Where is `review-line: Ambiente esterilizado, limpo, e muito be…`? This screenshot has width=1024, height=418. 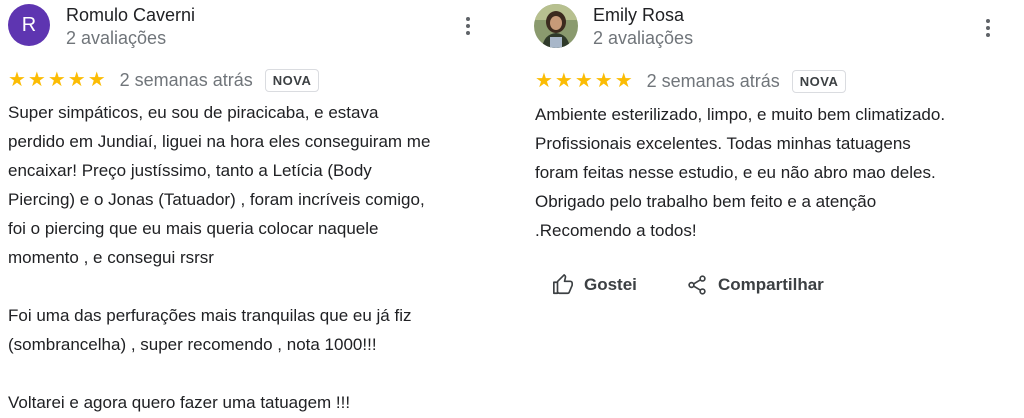
review-line: Ambiente esterilizado, limpo, e muito be… is located at coordinates (740, 114).